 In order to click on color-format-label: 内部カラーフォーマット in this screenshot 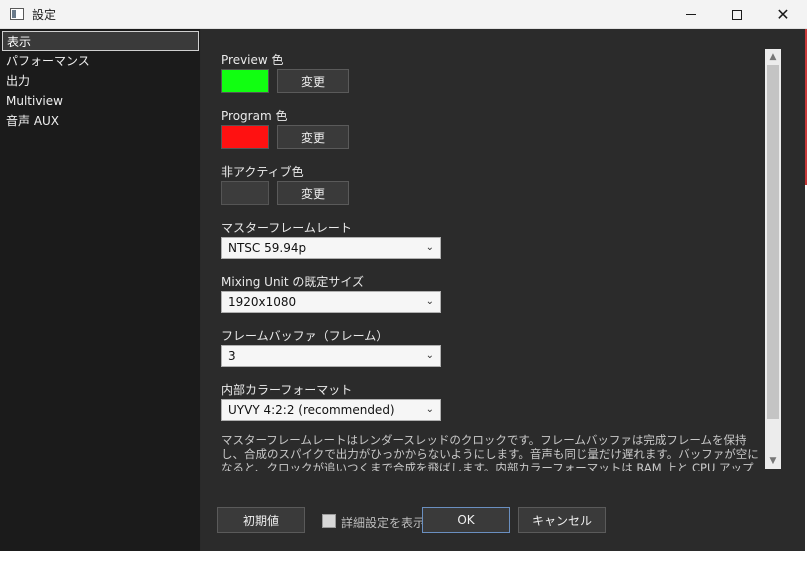, I will do `click(287, 390)`.